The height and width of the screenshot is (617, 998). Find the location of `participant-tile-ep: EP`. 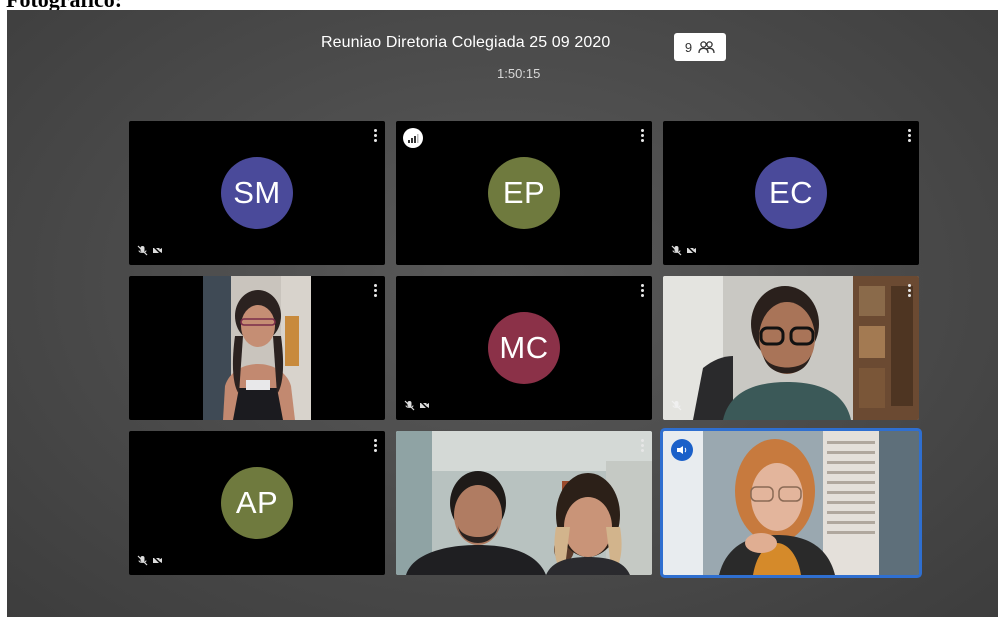

participant-tile-ep: EP is located at coordinates (524, 193).